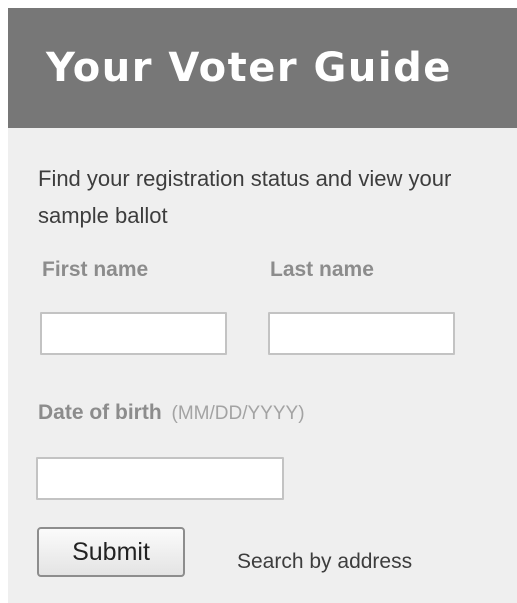 The height and width of the screenshot is (603, 517). Describe the element at coordinates (111, 552) in the screenshot. I see `submit-button: Submit` at that location.